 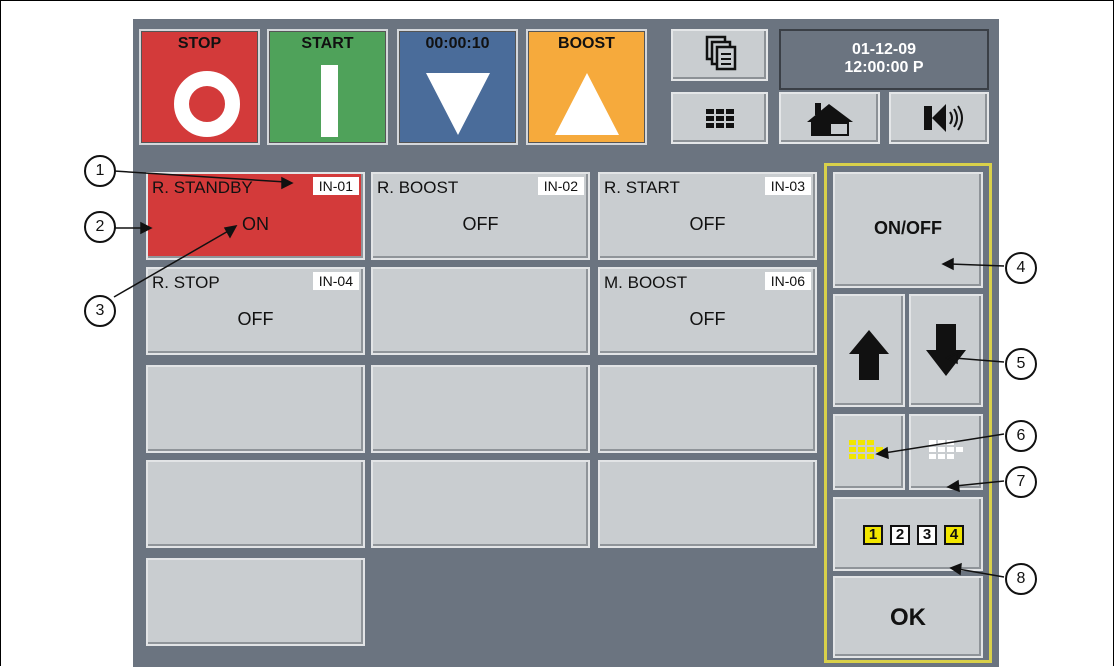 What do you see at coordinates (100, 227) in the screenshot?
I see `callout-2: 2` at bounding box center [100, 227].